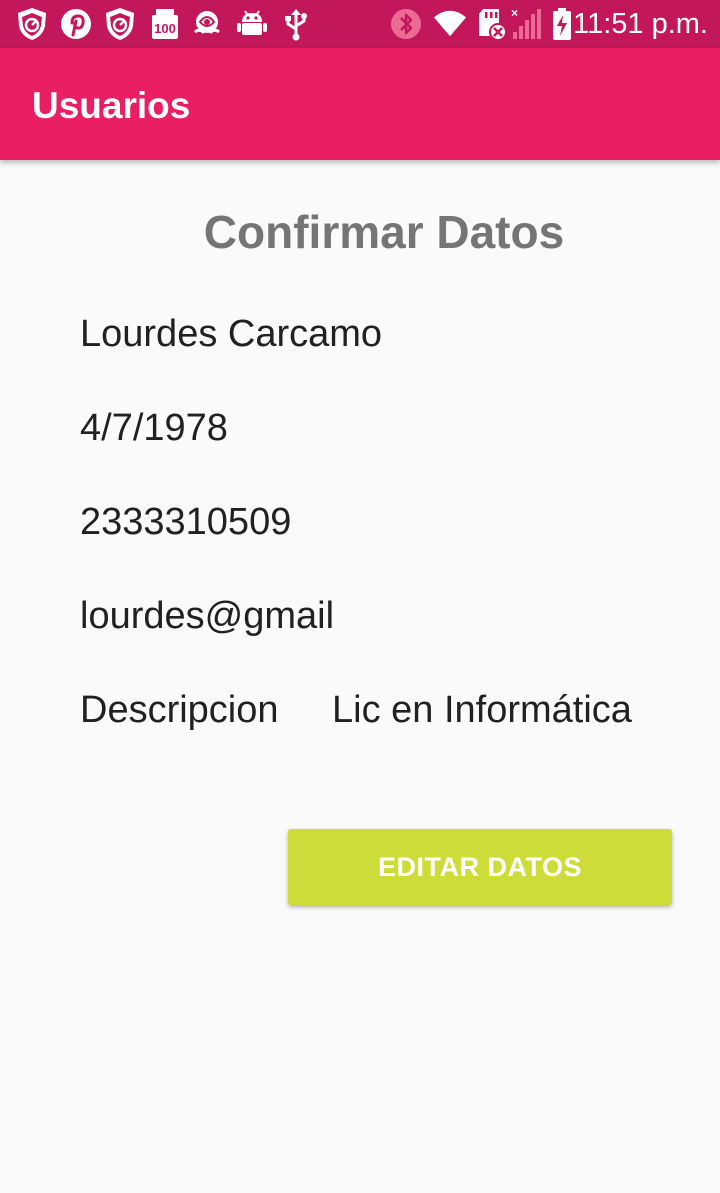 This screenshot has width=720, height=1193. What do you see at coordinates (207, 24) in the screenshot?
I see `rose-icon` at bounding box center [207, 24].